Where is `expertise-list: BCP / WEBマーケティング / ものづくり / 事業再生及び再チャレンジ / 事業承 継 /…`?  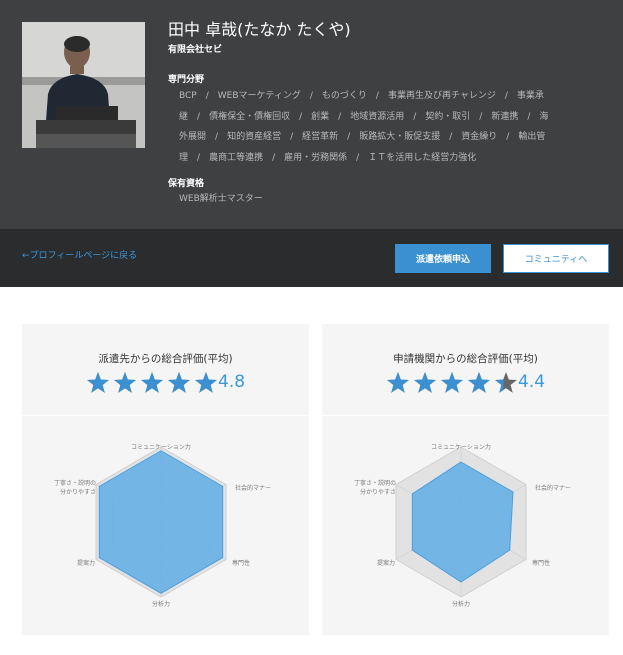 expertise-list: BCP / WEBマーケティング / ものづくり / 事業再生及び再チャレンジ / 事業承 継 /… is located at coordinates (388, 127).